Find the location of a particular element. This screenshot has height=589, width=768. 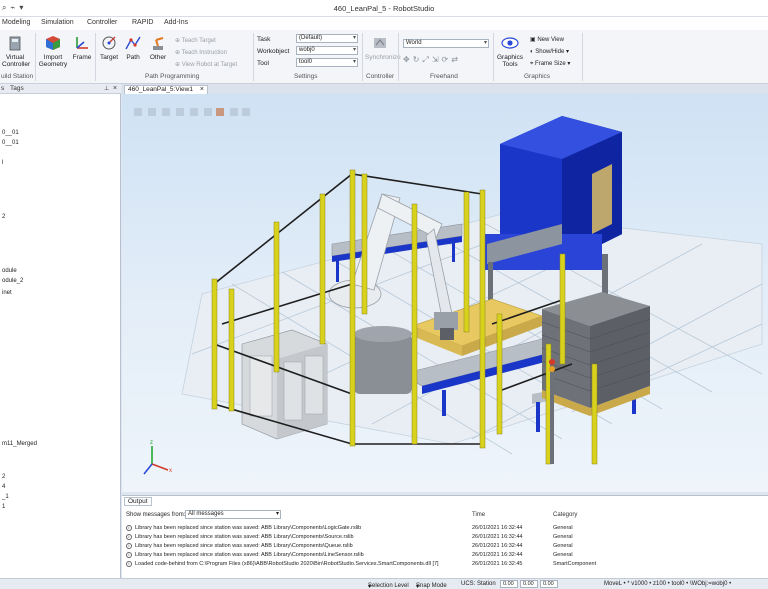

synchronize-button: Synchronize is located at coordinates (383, 47).